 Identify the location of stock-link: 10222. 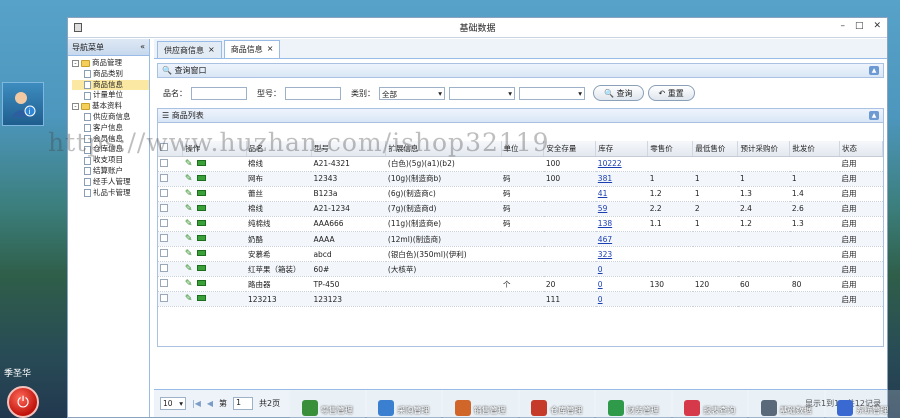
(610, 163).